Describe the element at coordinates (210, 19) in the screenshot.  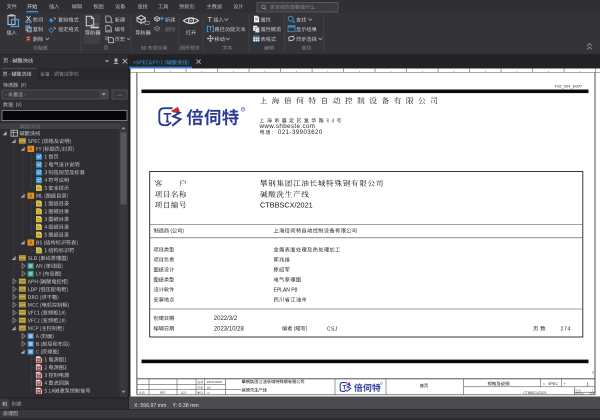
I see `svg-text: T` at that location.